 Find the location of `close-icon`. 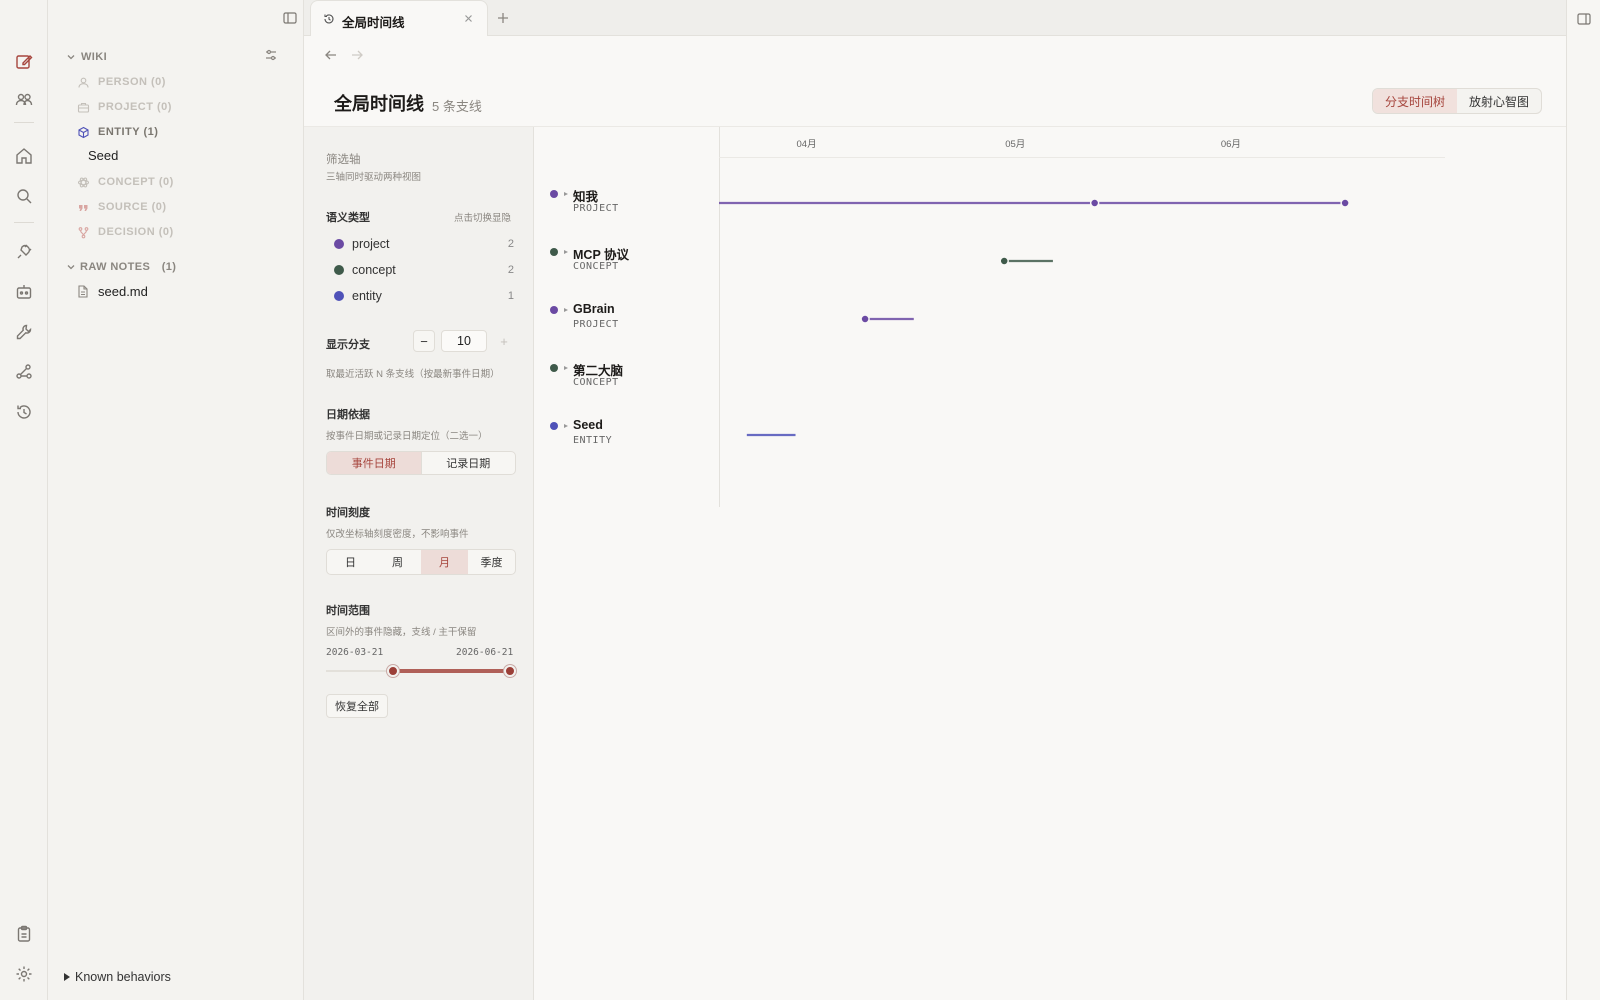

close-icon is located at coordinates (468, 18).